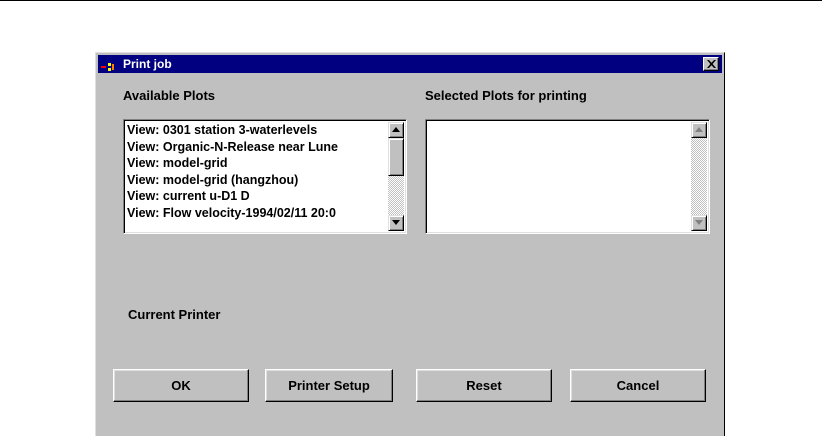  I want to click on title-bar: Print job, so click(410, 64).